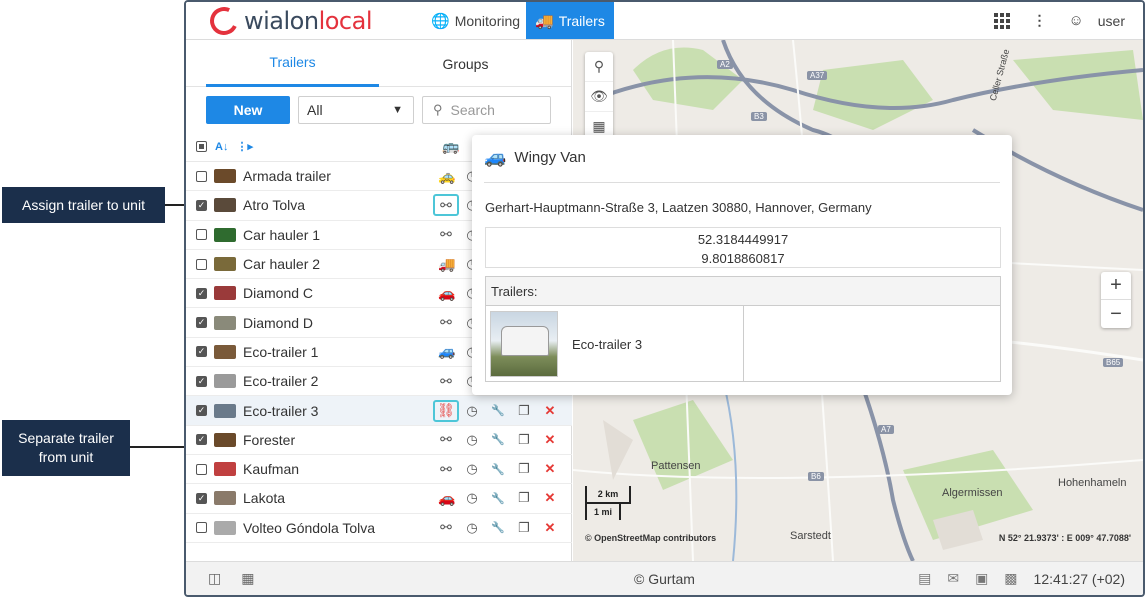 This screenshot has width=1145, height=597. What do you see at coordinates (356, 110) in the screenshot?
I see `filter-select: All ▼` at bounding box center [356, 110].